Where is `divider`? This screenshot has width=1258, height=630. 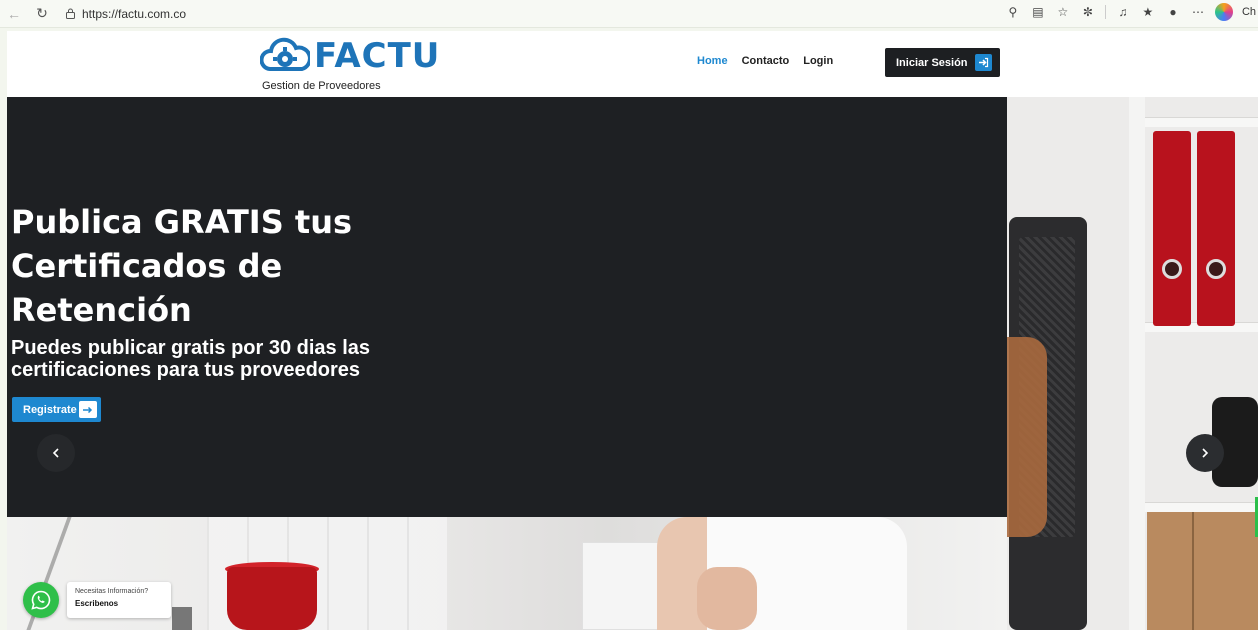
divider is located at coordinates (1105, 12).